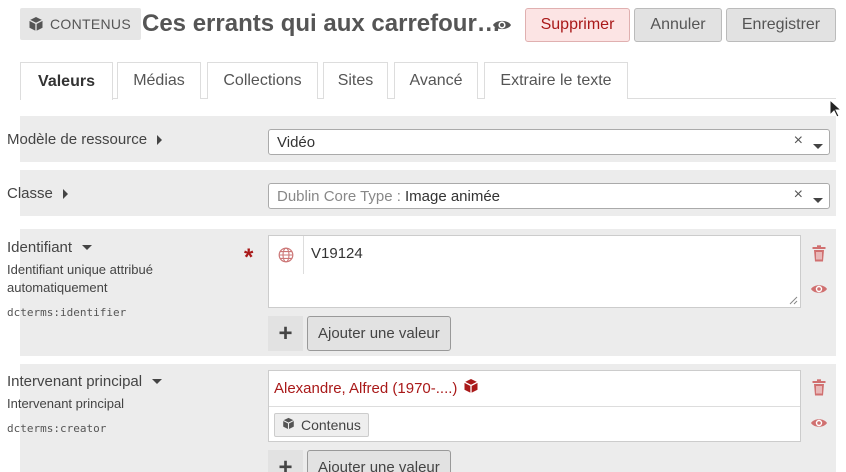 This screenshot has width=846, height=472. I want to click on class-select: Dublin Core Type : Image animée ×, so click(549, 196).